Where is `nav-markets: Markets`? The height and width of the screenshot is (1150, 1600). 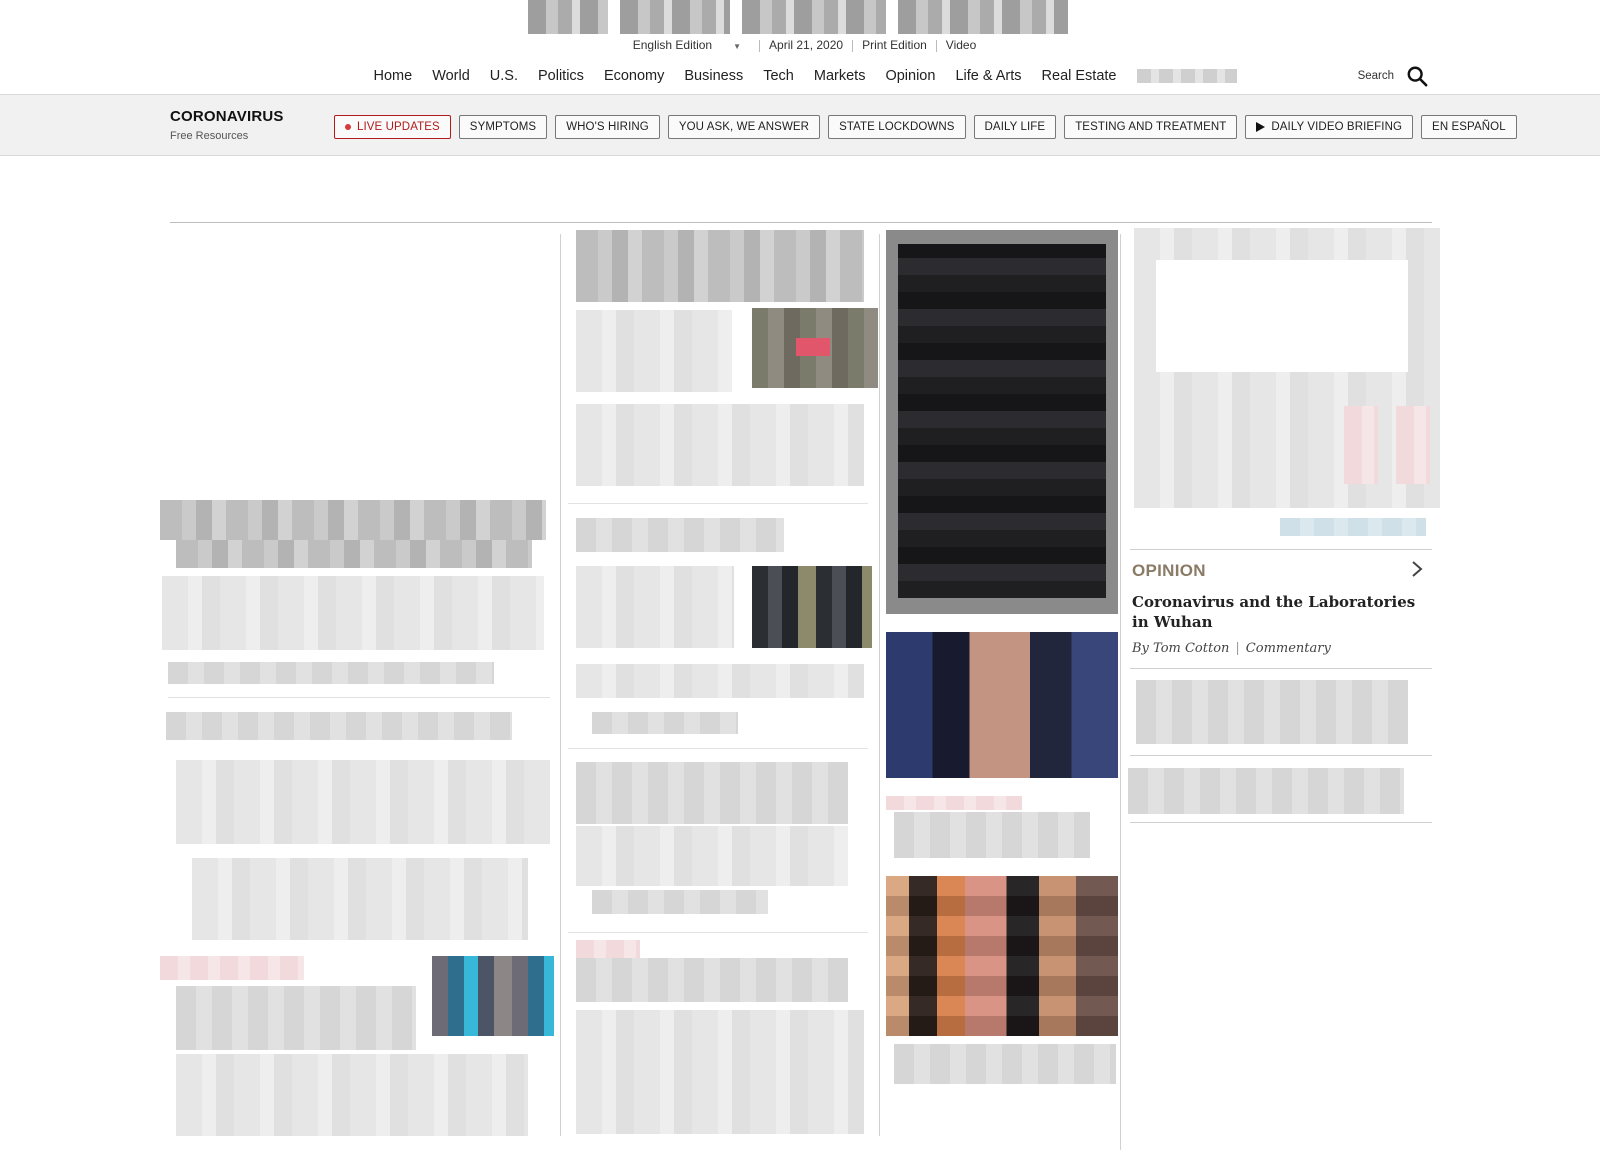
nav-markets: Markets is located at coordinates (840, 76).